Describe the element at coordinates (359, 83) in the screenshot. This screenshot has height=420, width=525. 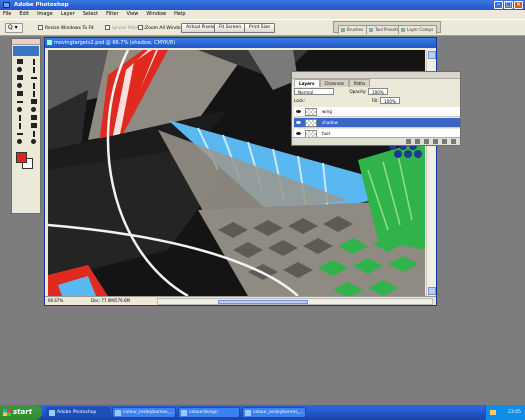
I see `tab-paths: Paths` at that location.